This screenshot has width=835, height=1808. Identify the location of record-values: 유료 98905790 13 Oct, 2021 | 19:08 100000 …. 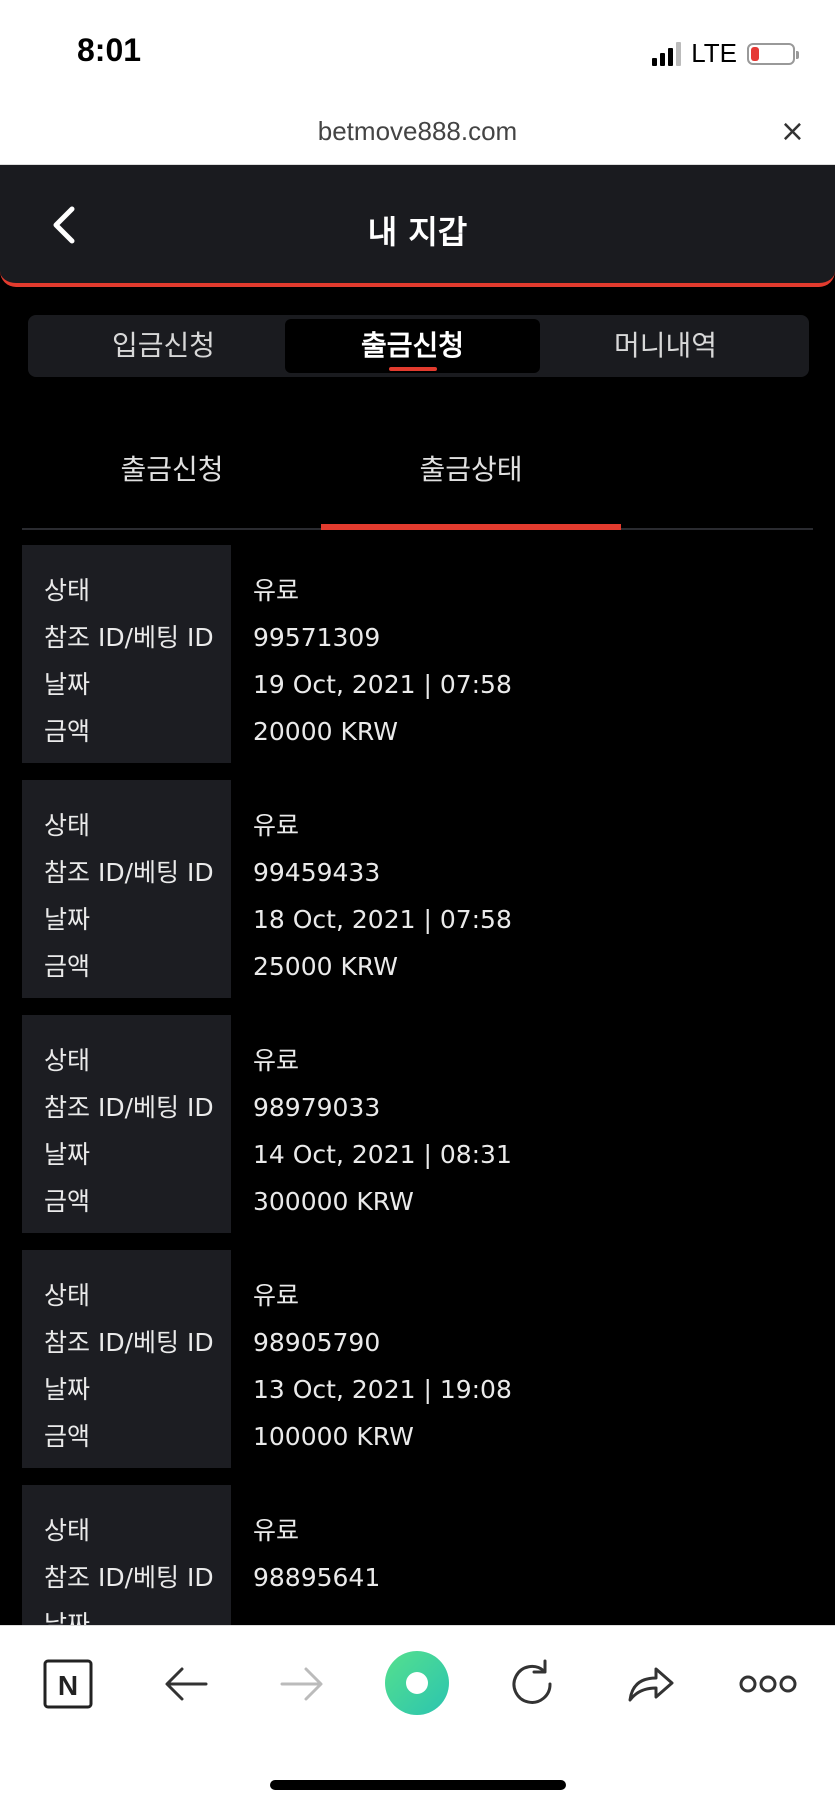
(371, 1359).